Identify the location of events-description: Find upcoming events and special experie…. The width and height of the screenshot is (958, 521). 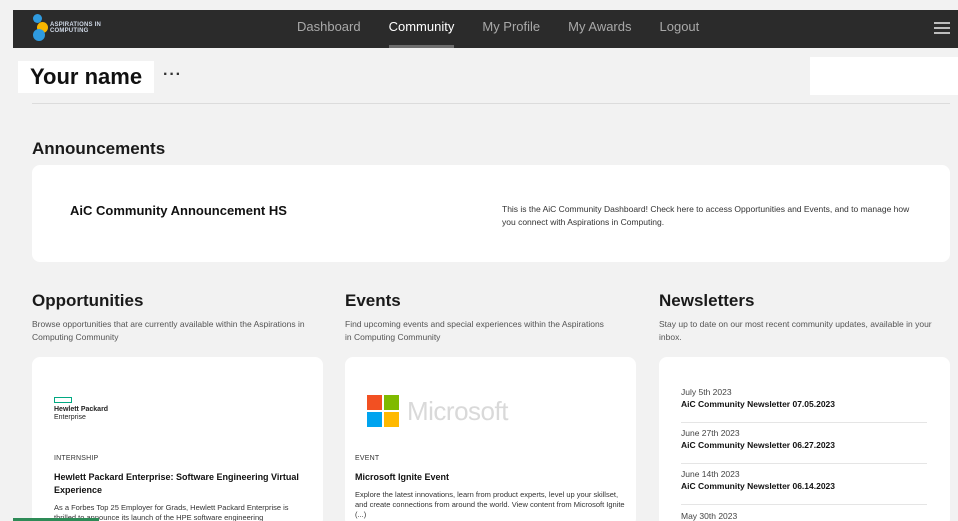
(474, 330).